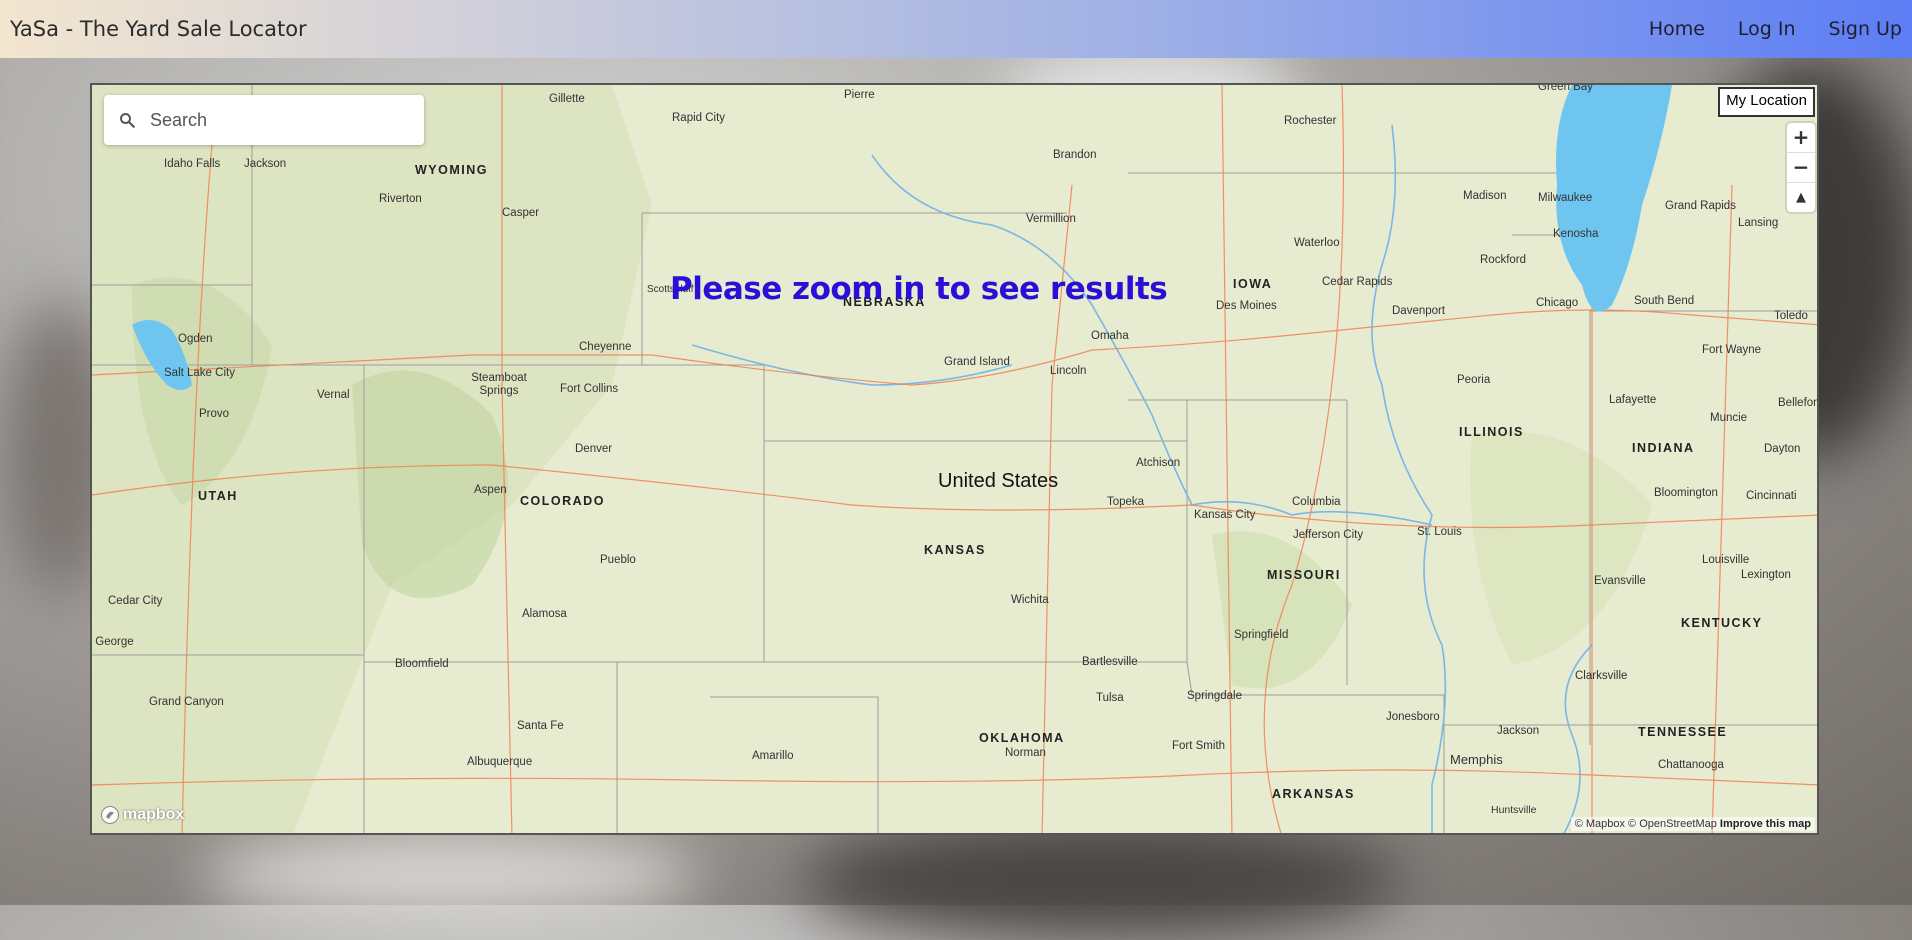 The width and height of the screenshot is (1912, 940). Describe the element at coordinates (1357, 282) in the screenshot. I see `city-label: Cedar Rapids` at that location.